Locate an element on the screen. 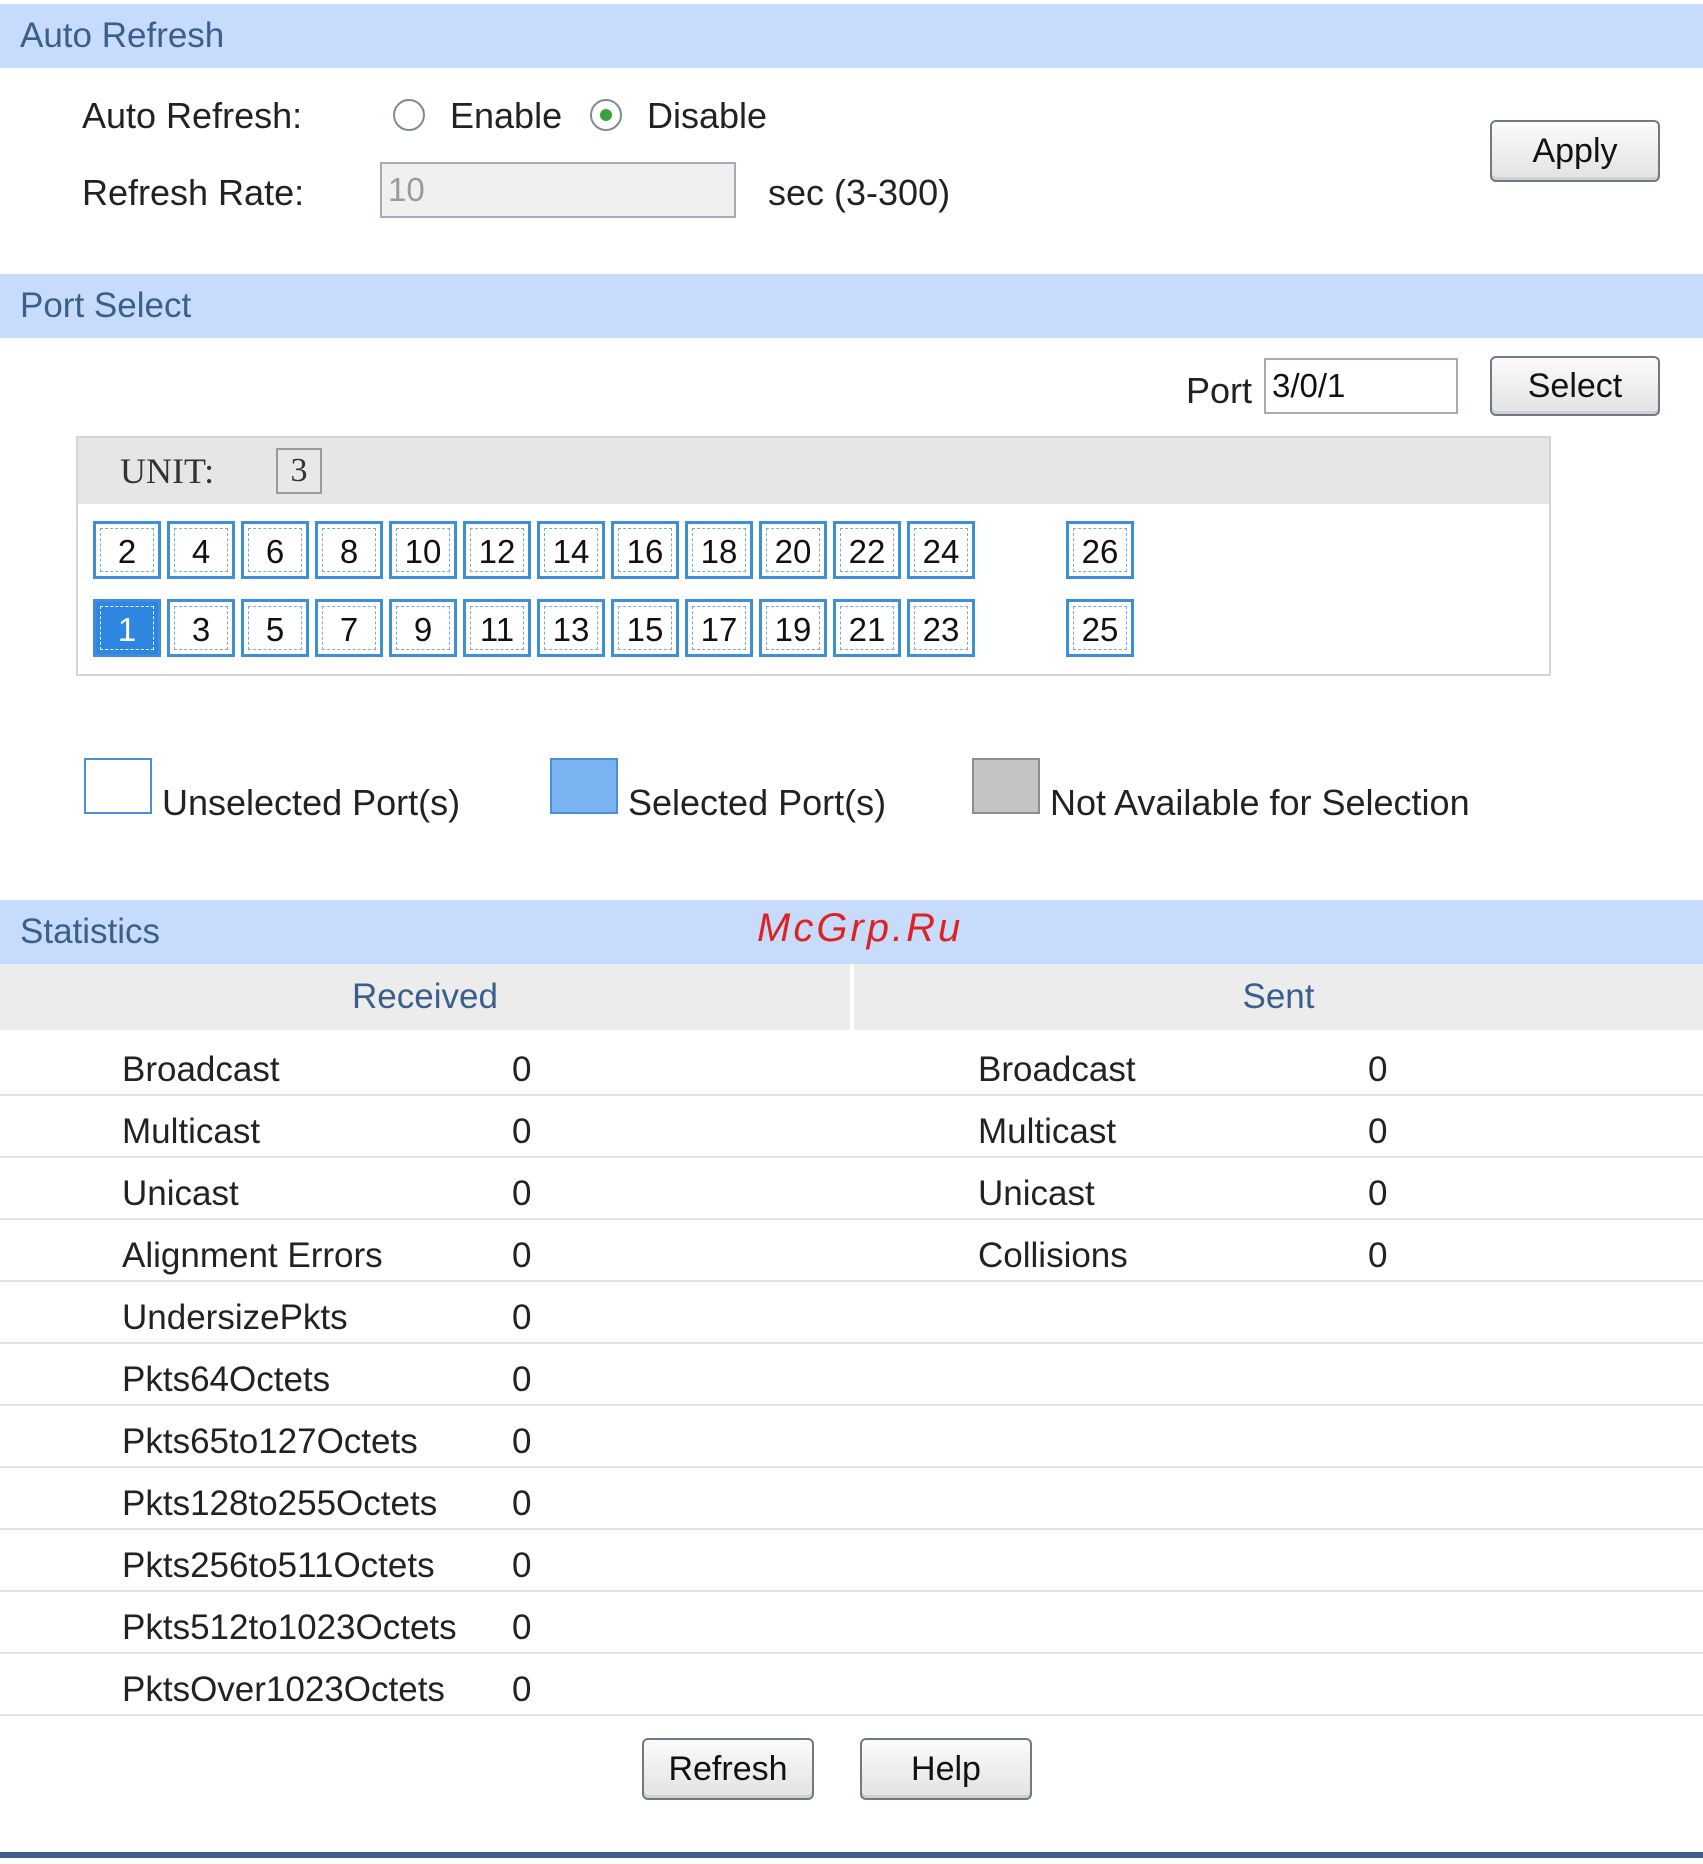  port-number: 23 is located at coordinates (941, 629).